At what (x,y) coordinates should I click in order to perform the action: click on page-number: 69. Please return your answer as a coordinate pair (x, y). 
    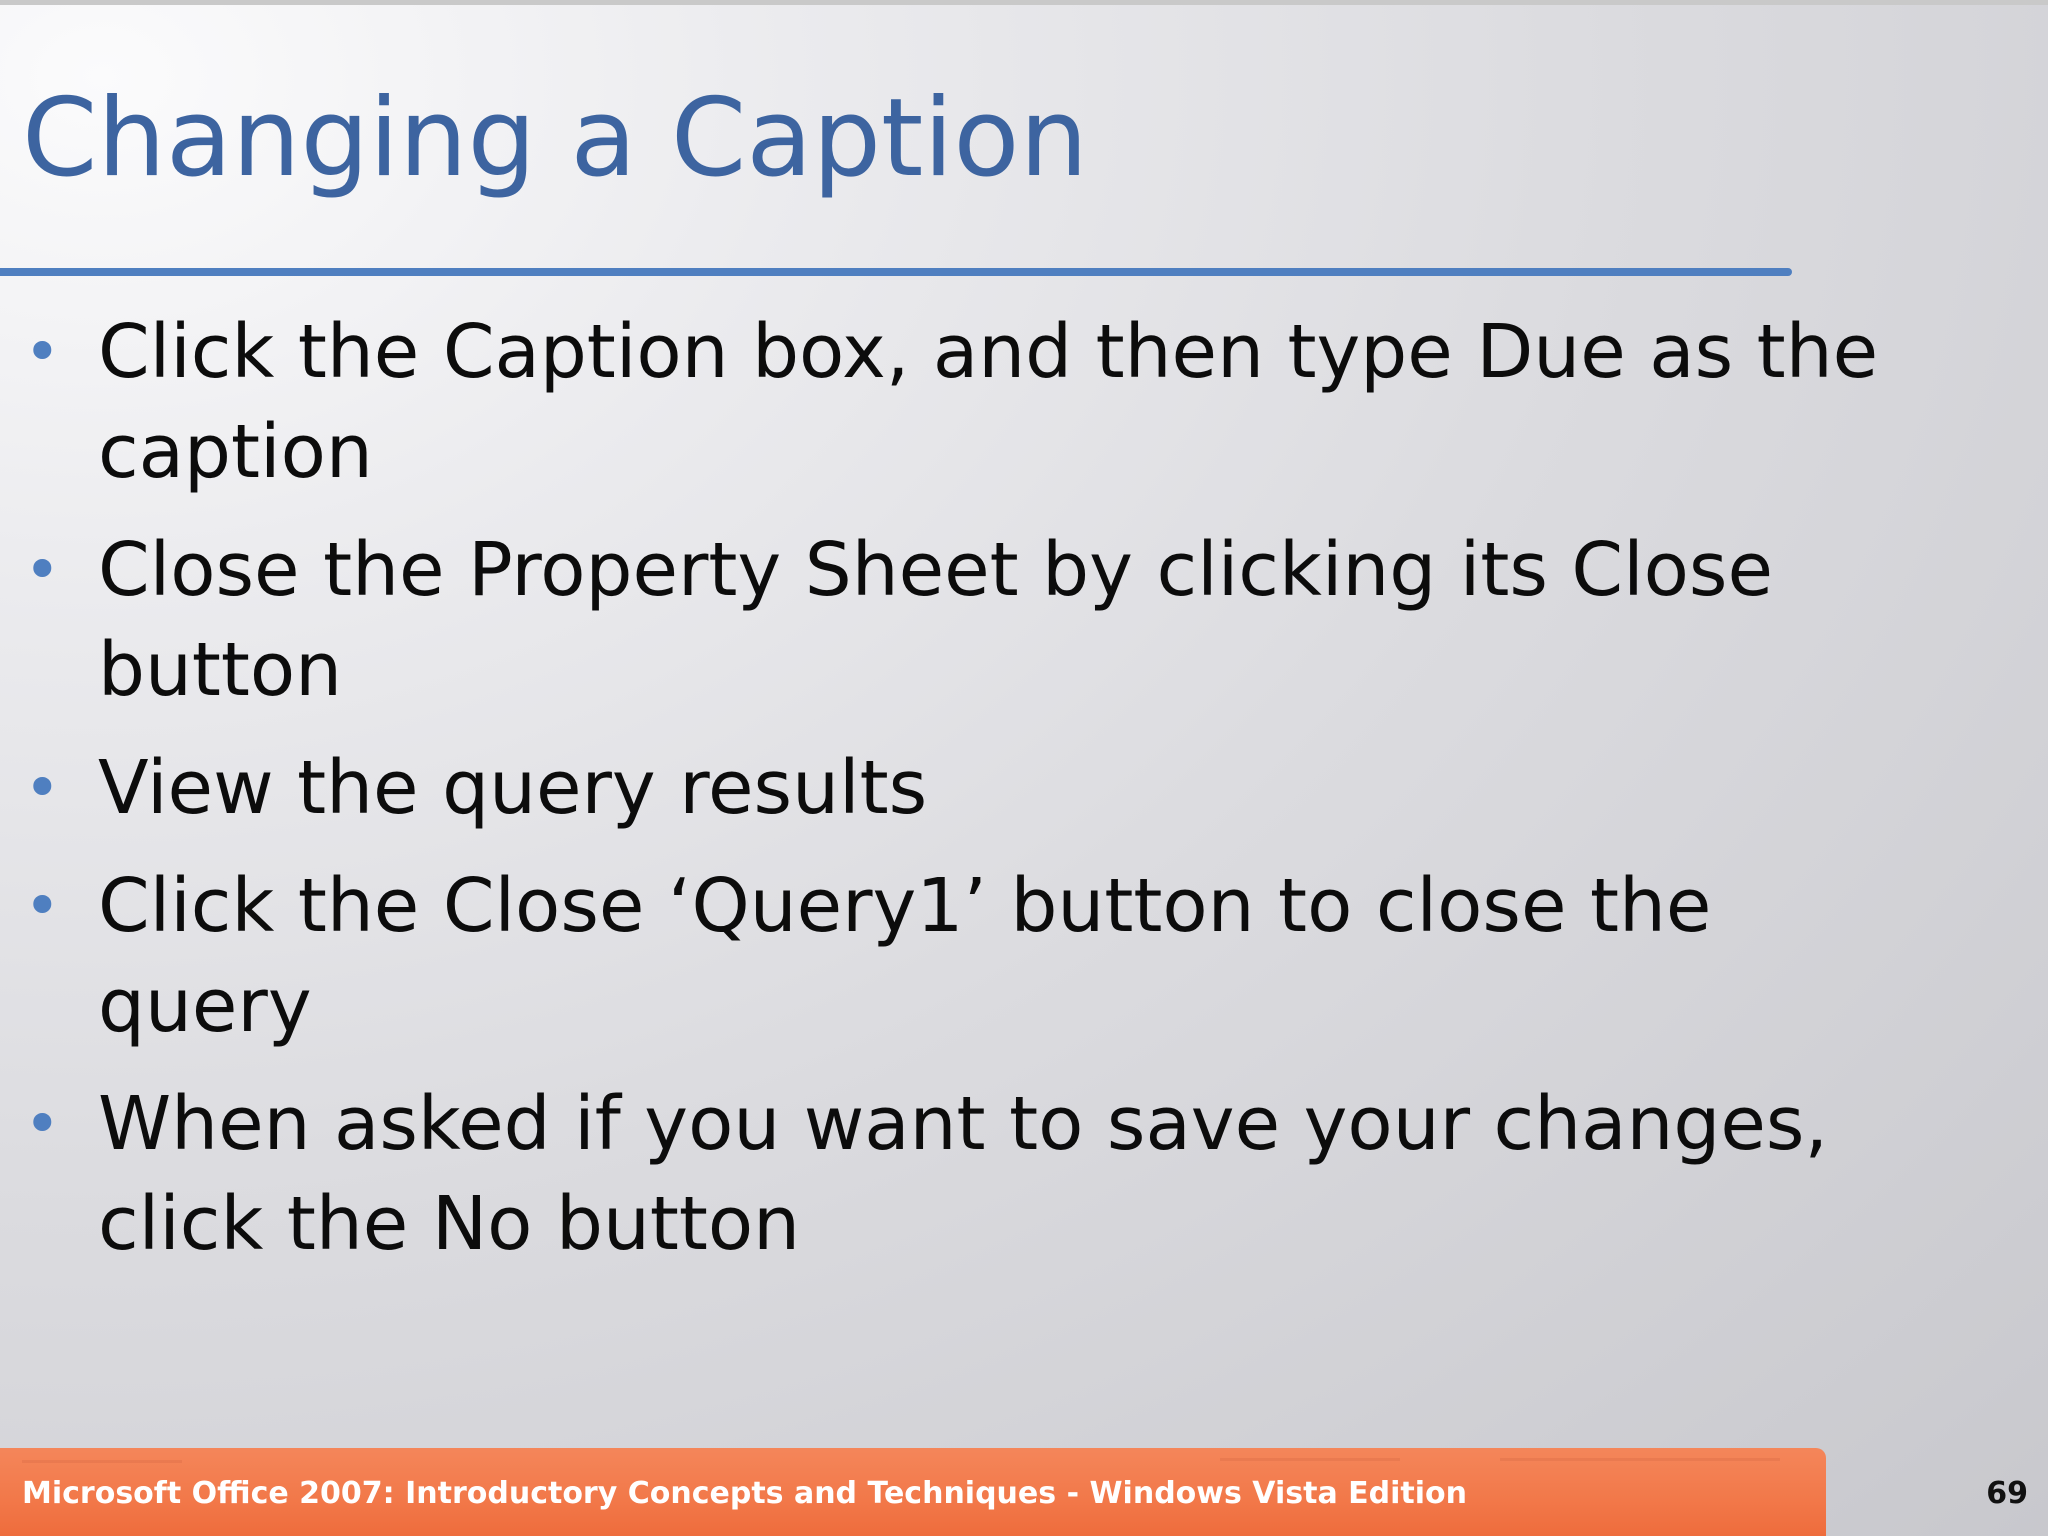
    Looking at the image, I should click on (2007, 1493).